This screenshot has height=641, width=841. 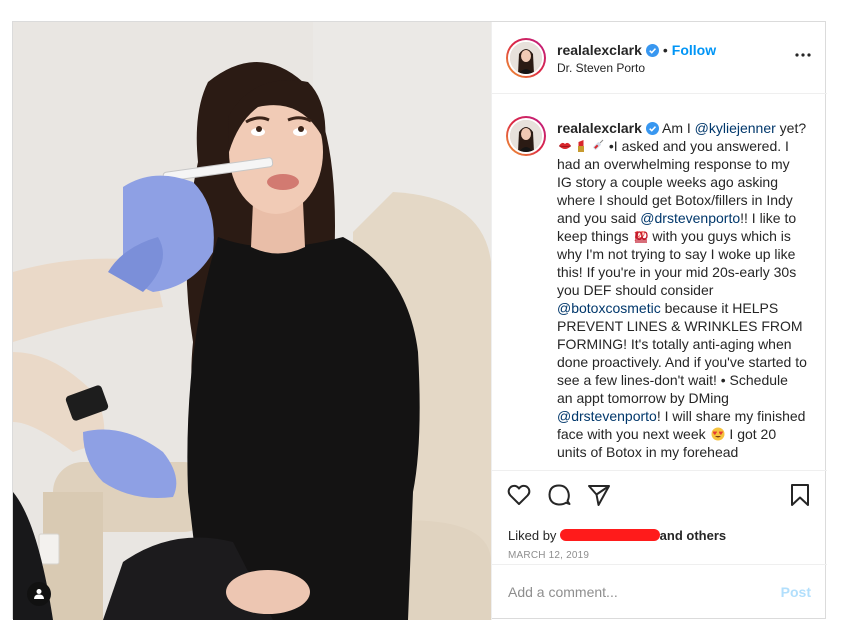 I want to click on username-link: realalexclark, so click(x=599, y=50).